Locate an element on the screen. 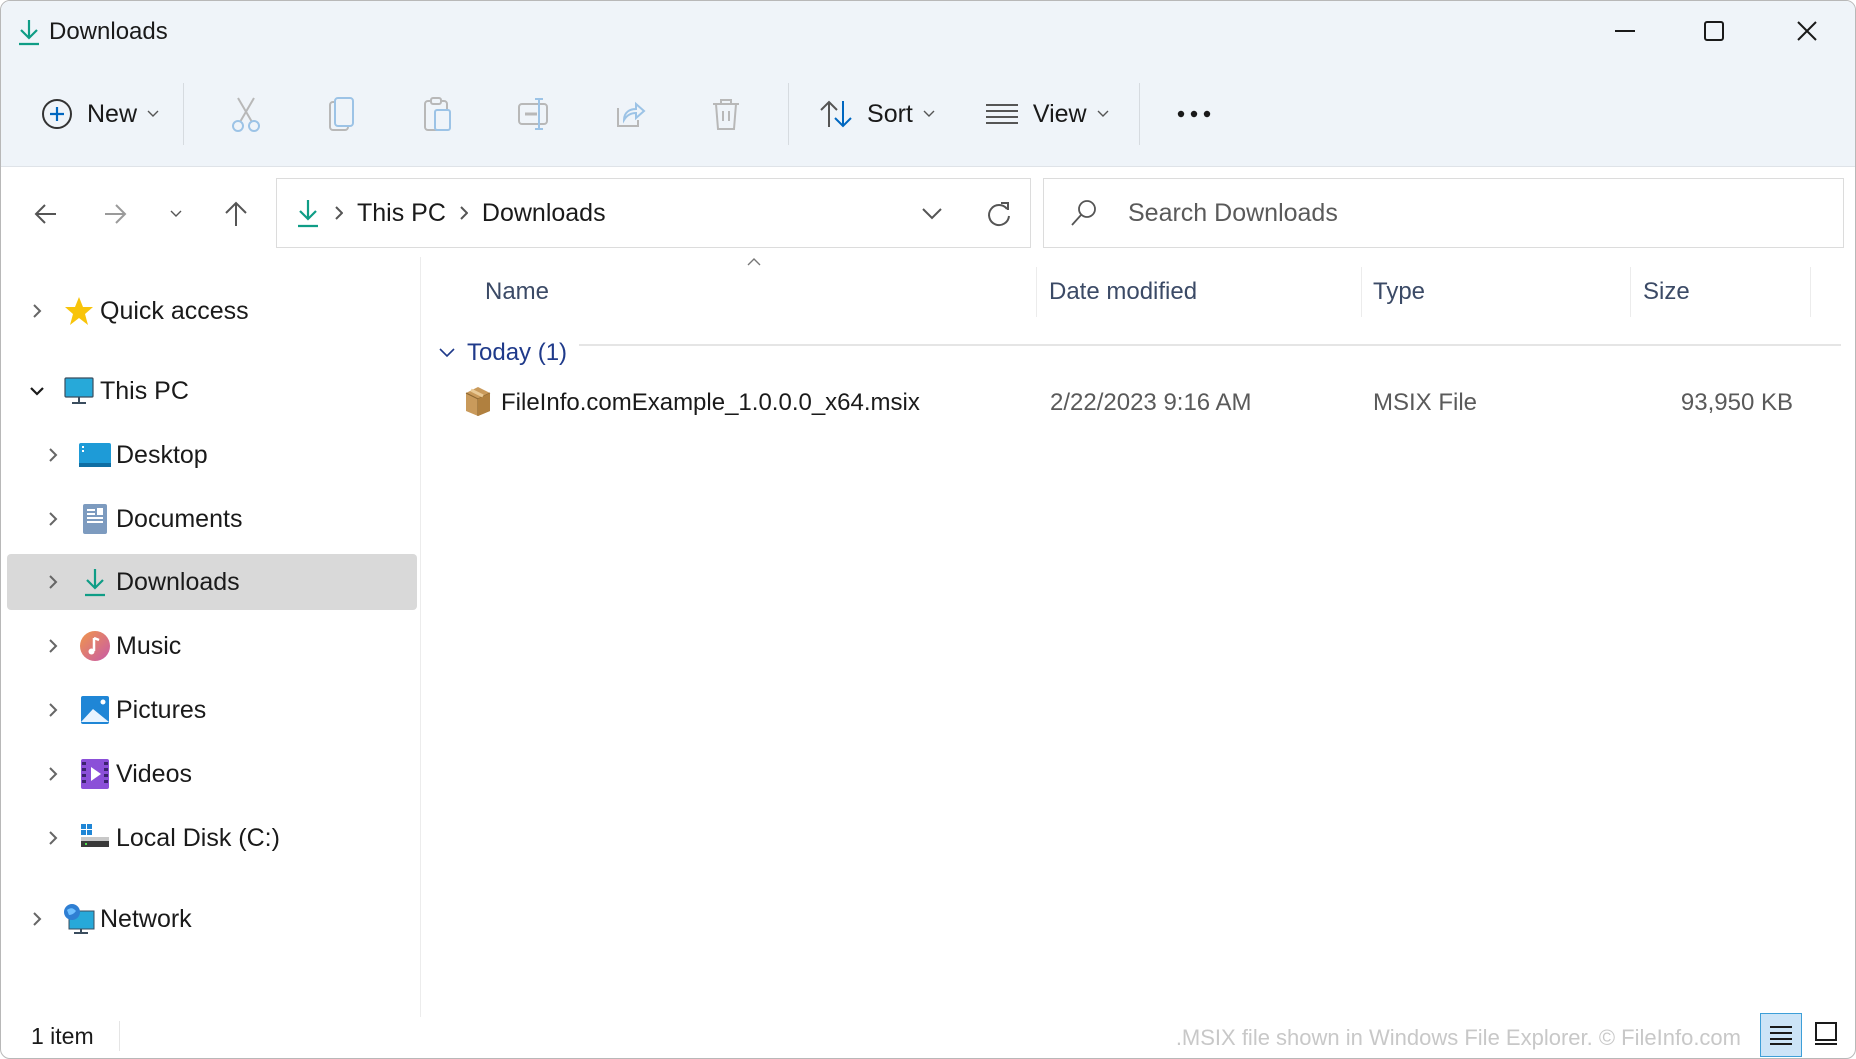  view-button: View is located at coordinates (1032, 114).